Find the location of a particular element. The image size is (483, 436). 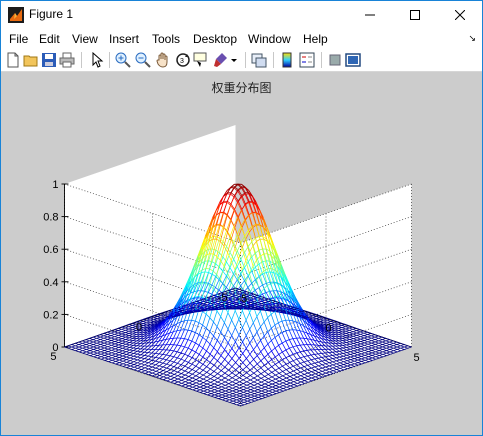

data-cursor-icon is located at coordinates (201, 60).